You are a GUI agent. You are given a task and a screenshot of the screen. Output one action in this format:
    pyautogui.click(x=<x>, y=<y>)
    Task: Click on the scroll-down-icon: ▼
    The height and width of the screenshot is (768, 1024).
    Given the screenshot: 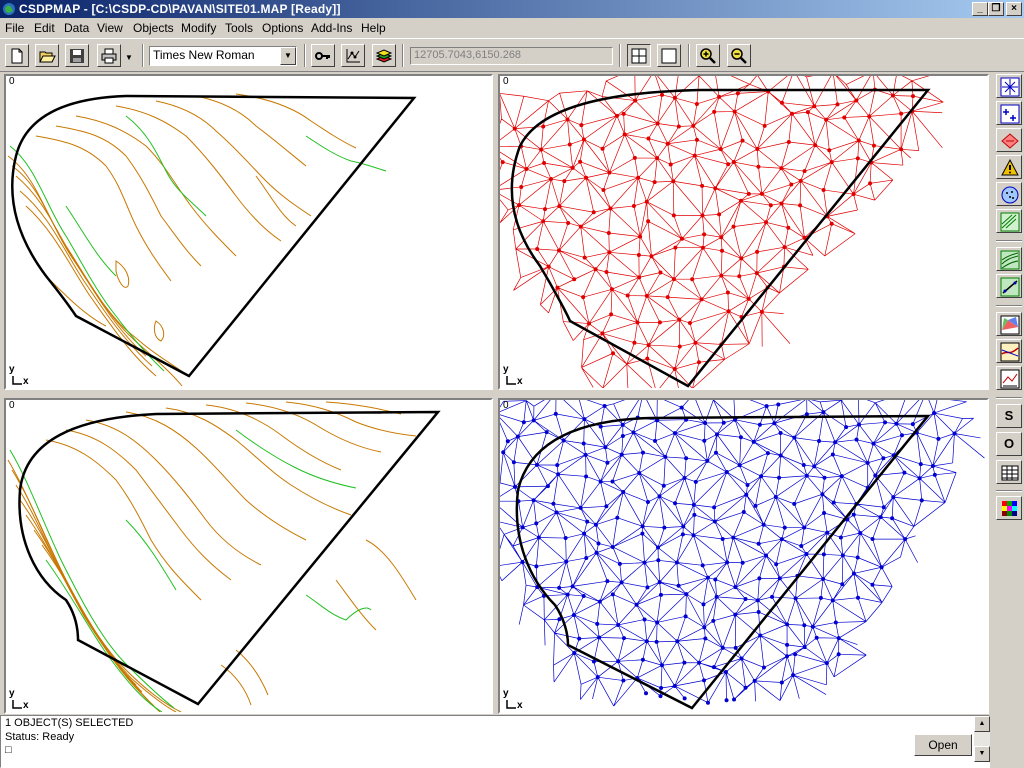 What is the action you would take?
    pyautogui.click(x=982, y=754)
    